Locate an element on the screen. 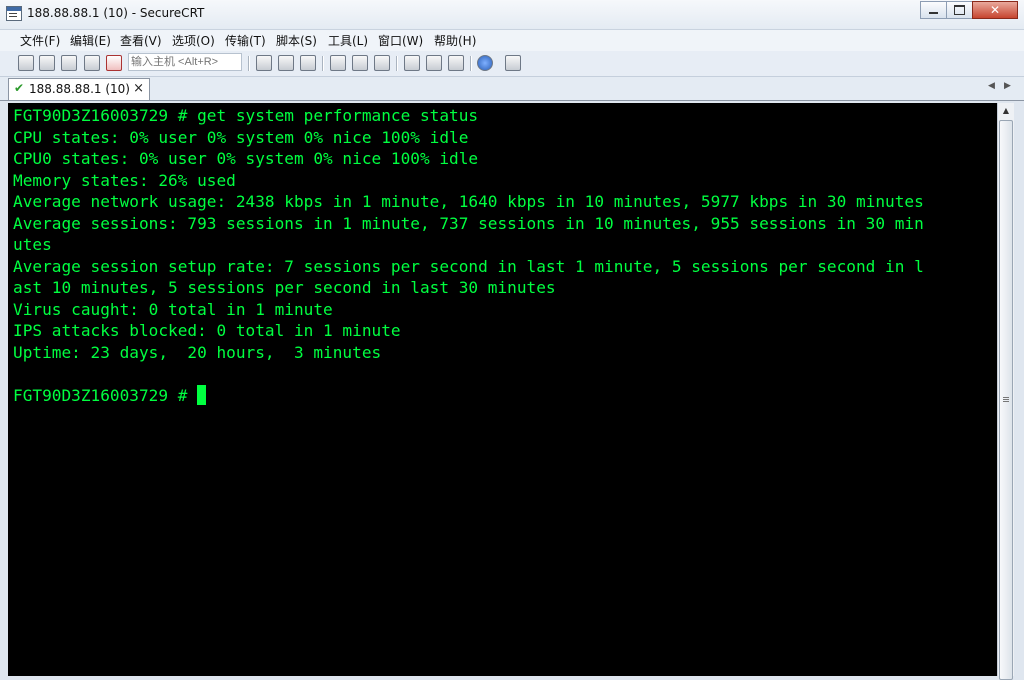  title-bar: 188.88.88.1 (10) - SecureCRT ✕ is located at coordinates (512, 15).